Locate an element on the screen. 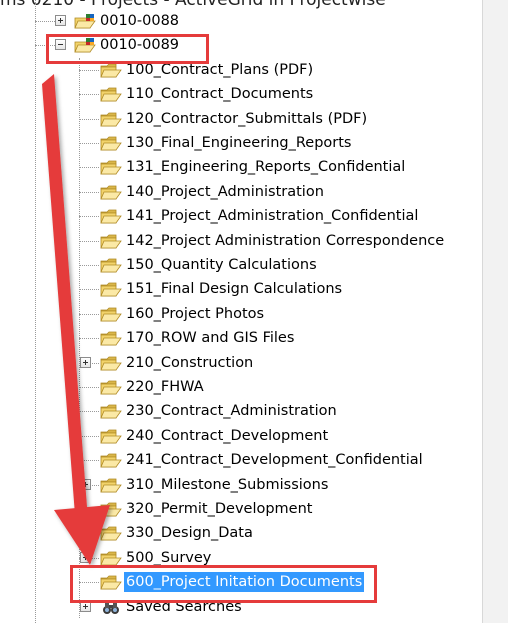  tree-node-label: 131_Engineering_Reports_Confidential is located at coordinates (266, 167).